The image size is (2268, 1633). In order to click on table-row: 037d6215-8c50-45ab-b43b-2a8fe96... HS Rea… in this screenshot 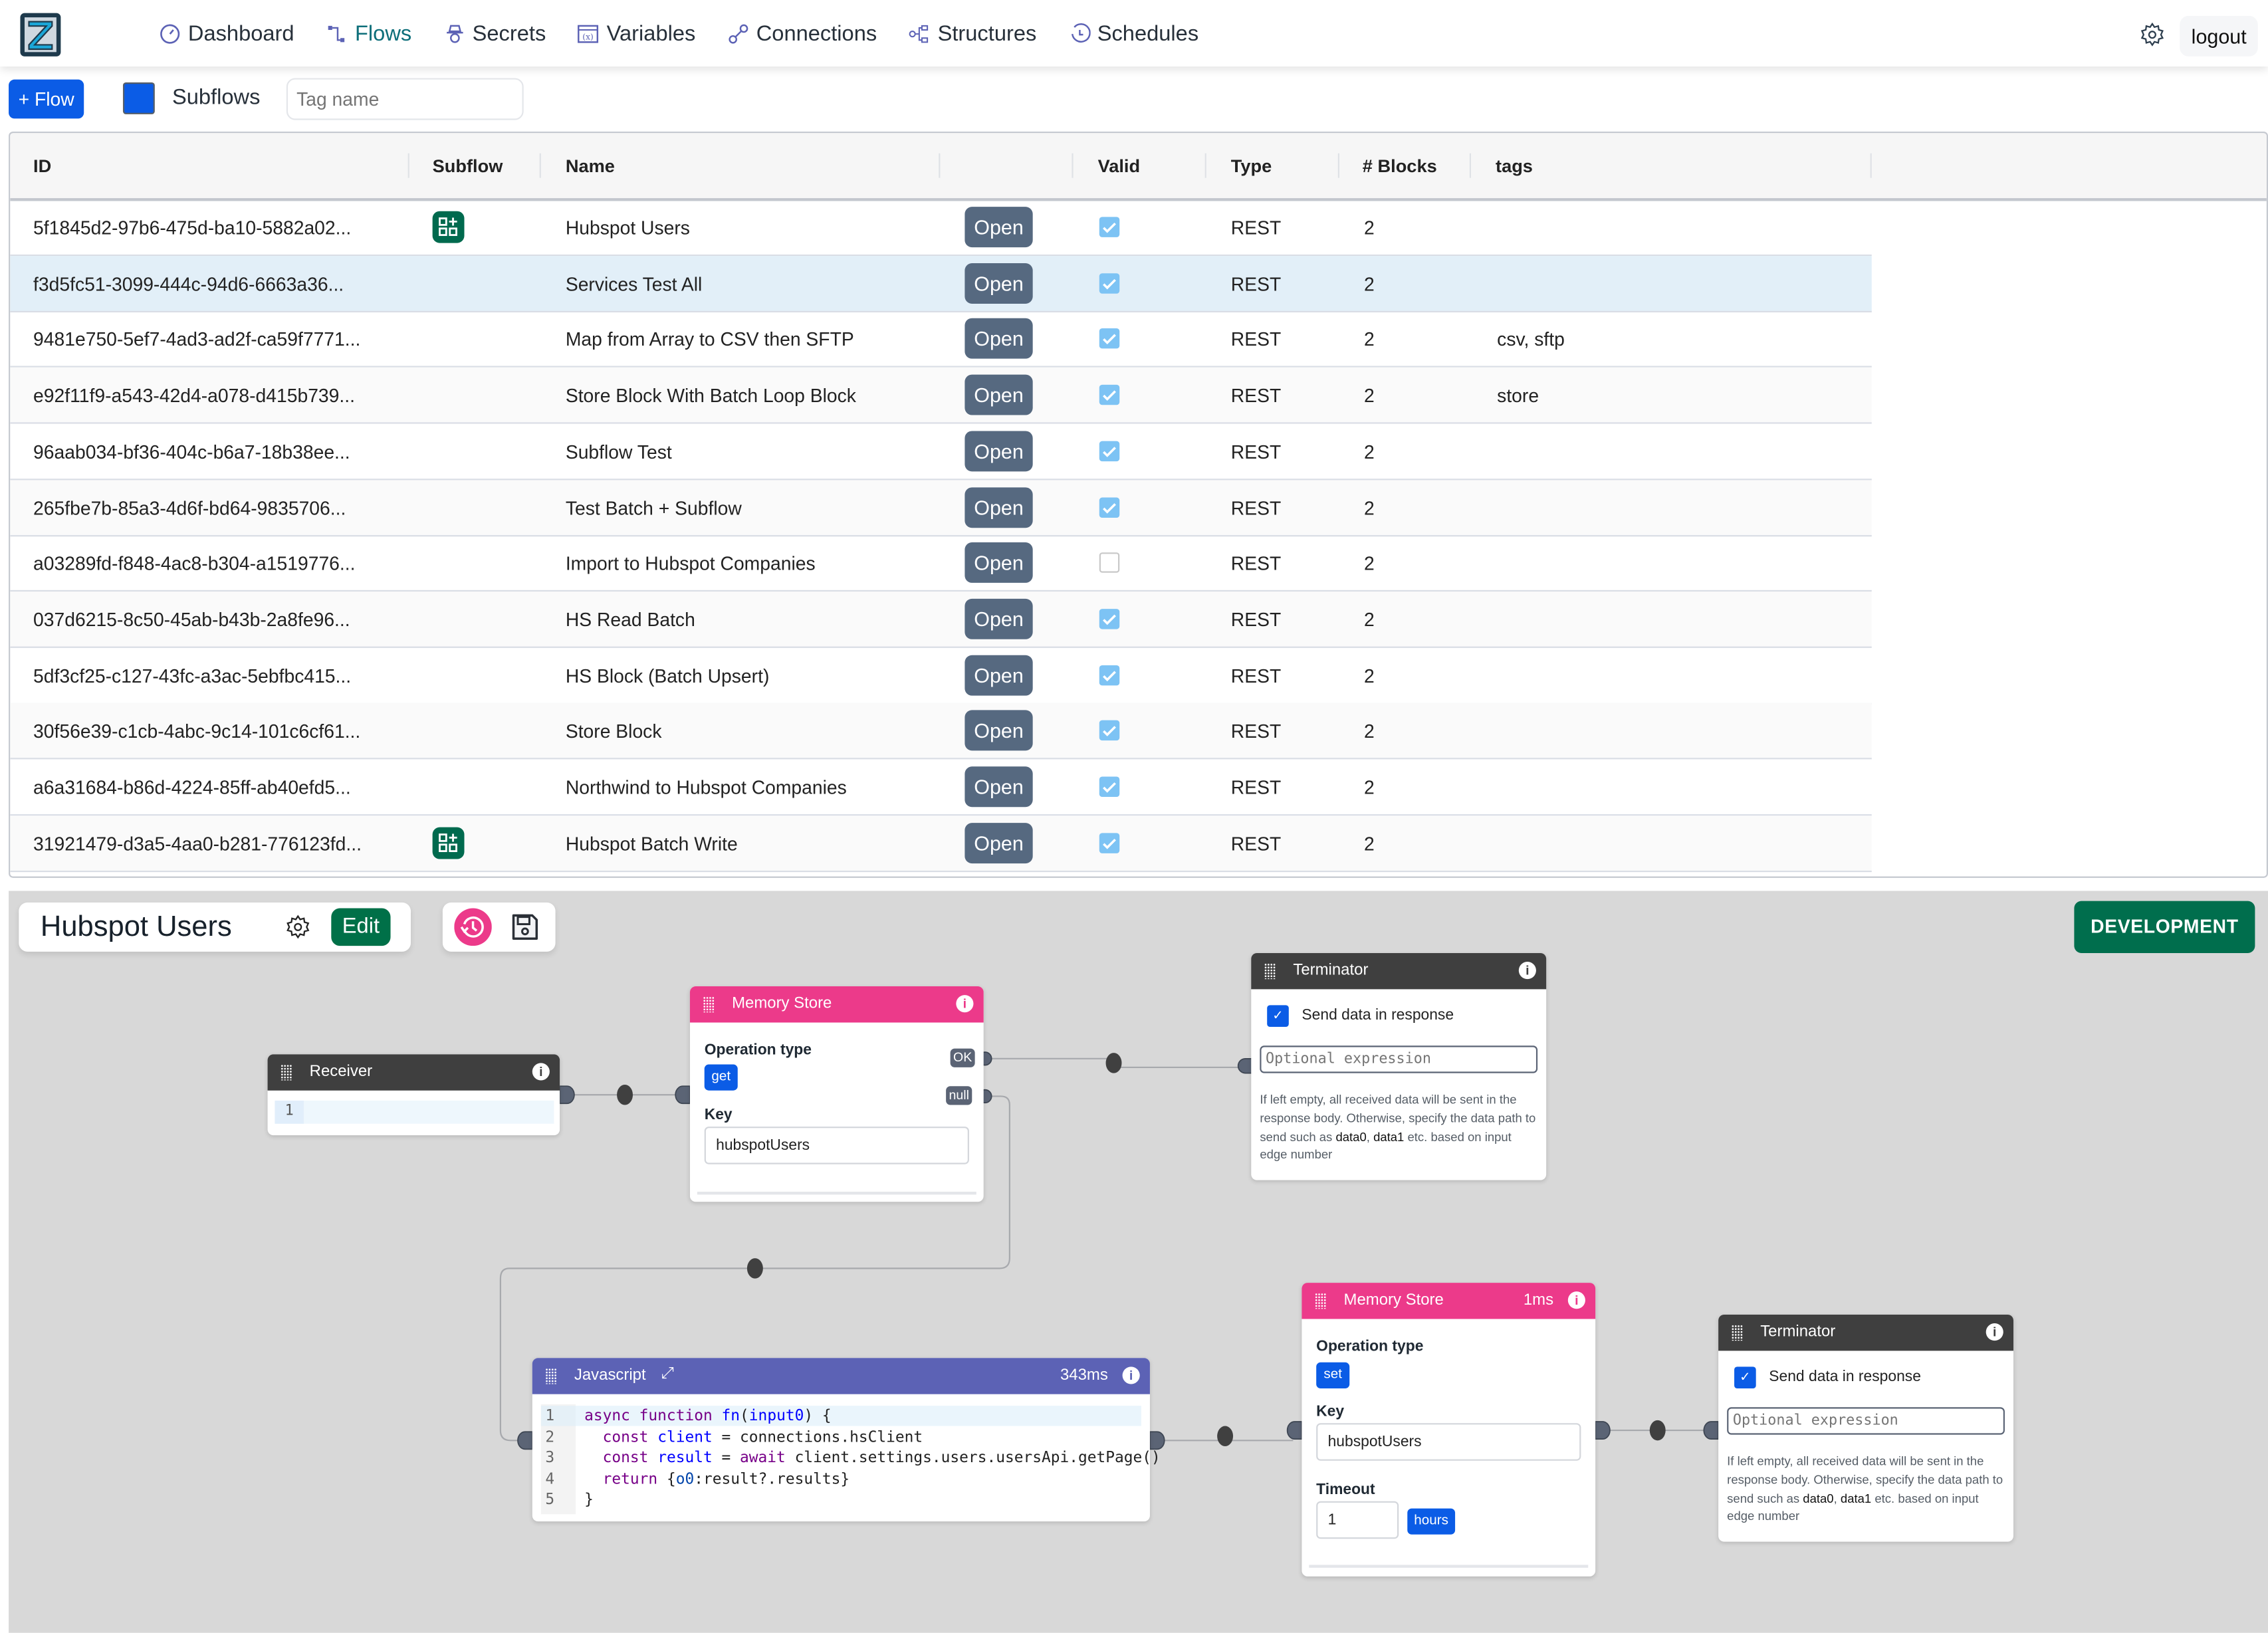, I will do `click(941, 619)`.